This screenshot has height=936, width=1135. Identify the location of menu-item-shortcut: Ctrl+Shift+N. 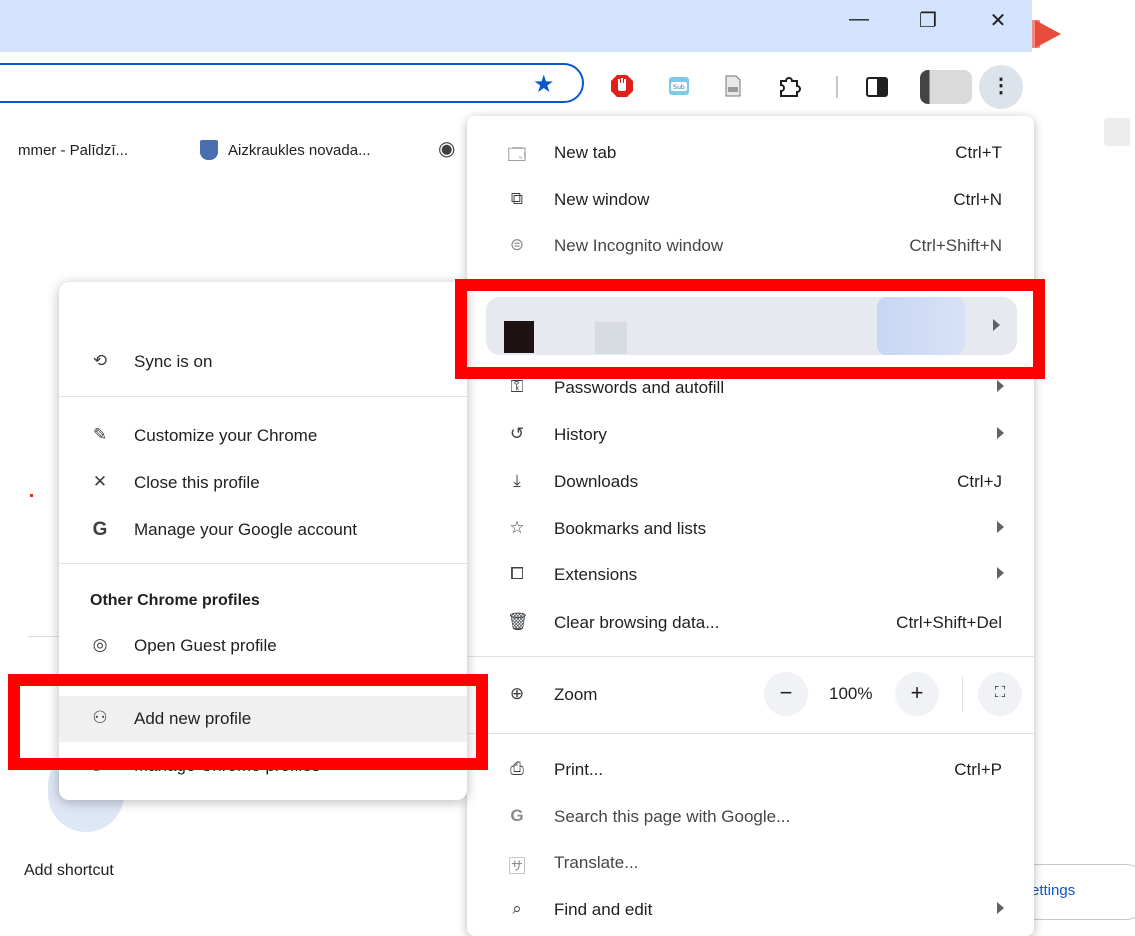
(955, 245).